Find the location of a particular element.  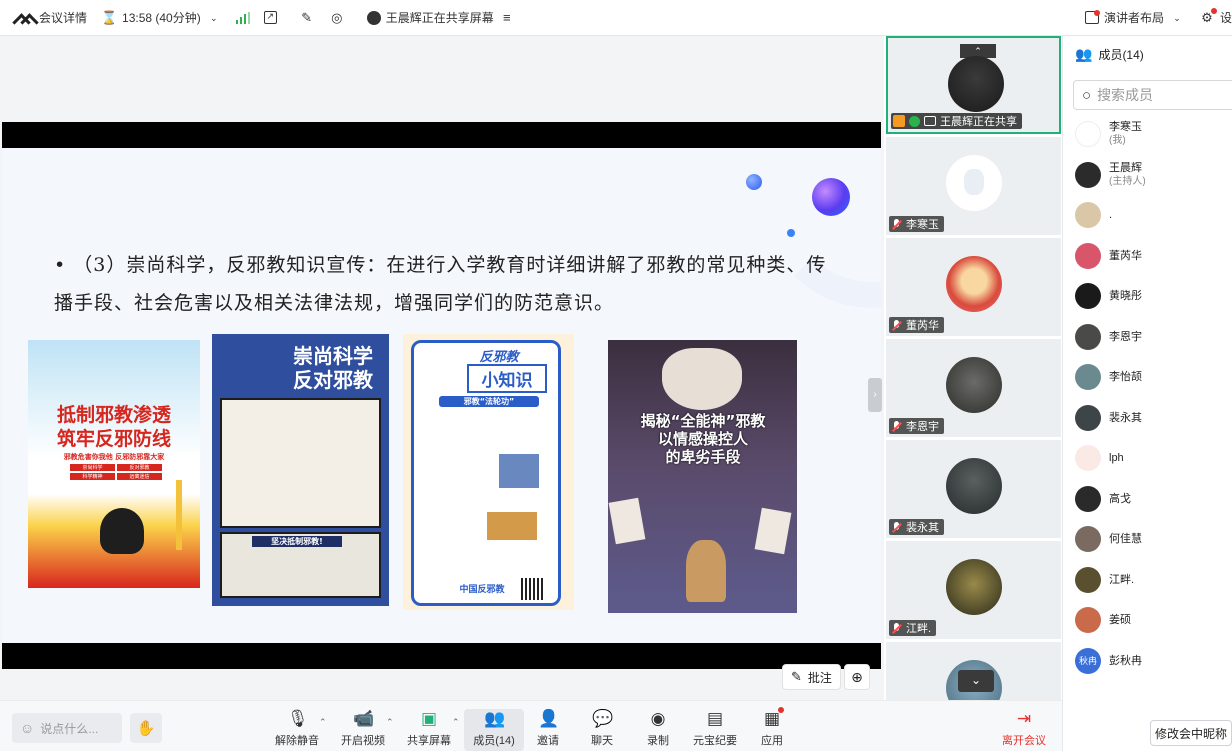

apps-label: 应用 is located at coordinates (772, 741).